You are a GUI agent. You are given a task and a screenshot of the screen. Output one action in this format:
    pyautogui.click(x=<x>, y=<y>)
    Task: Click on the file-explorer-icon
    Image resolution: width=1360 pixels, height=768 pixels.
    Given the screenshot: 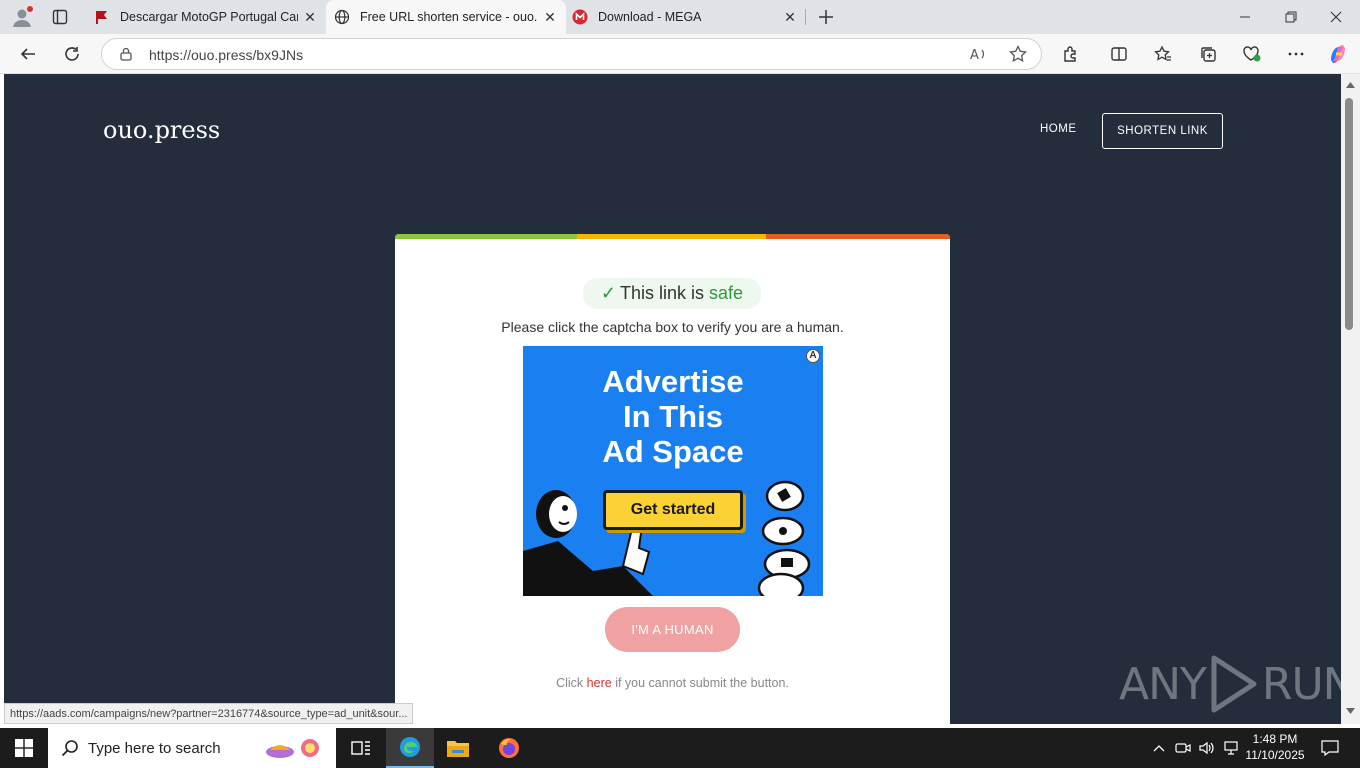 What is the action you would take?
    pyautogui.click(x=458, y=748)
    